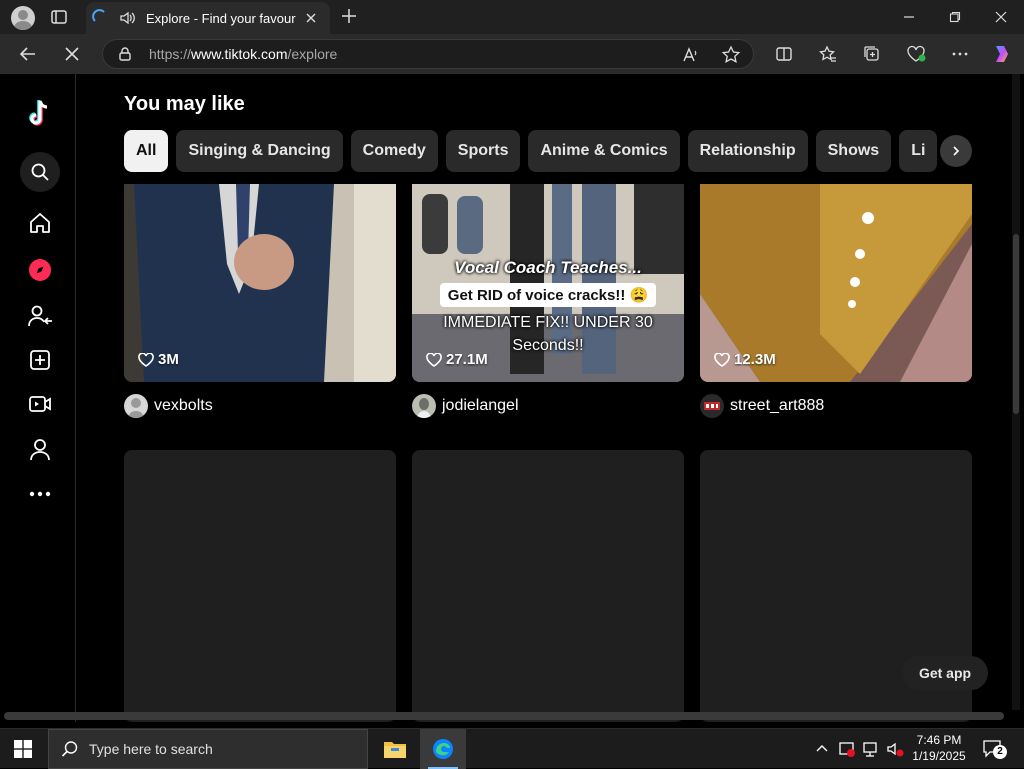 Image resolution: width=1024 pixels, height=769 pixels. I want to click on audio-playing-icon, so click(127, 18).